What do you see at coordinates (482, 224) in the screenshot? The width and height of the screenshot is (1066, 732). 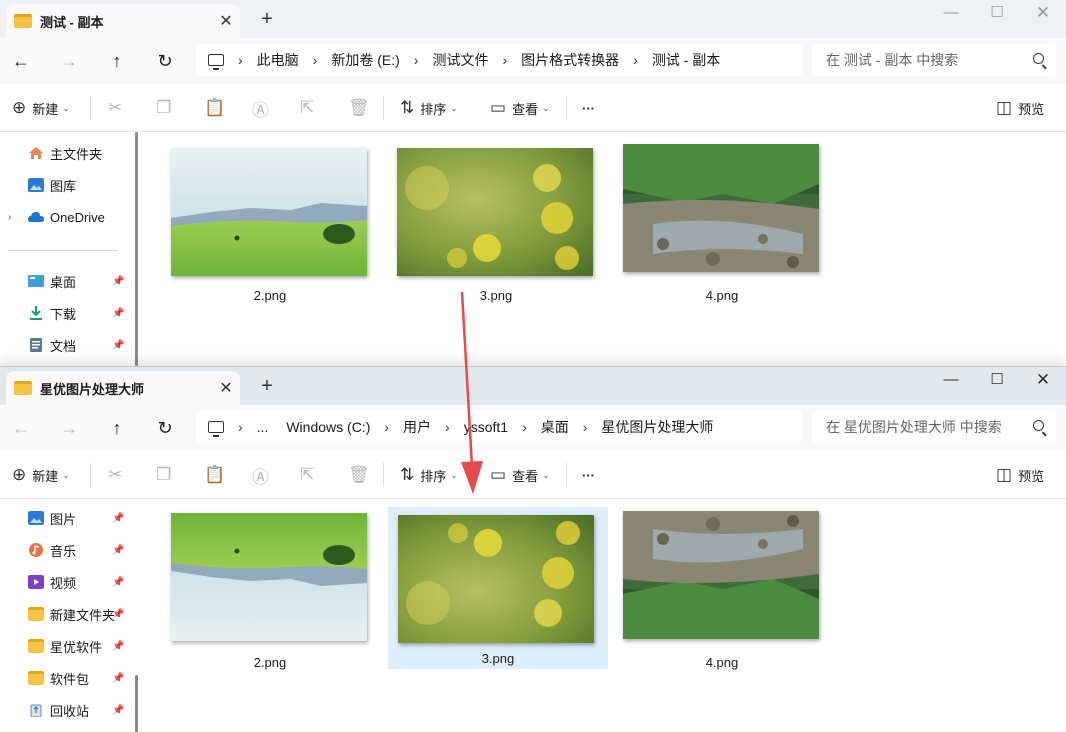 I see `file-tile: 3.png` at bounding box center [482, 224].